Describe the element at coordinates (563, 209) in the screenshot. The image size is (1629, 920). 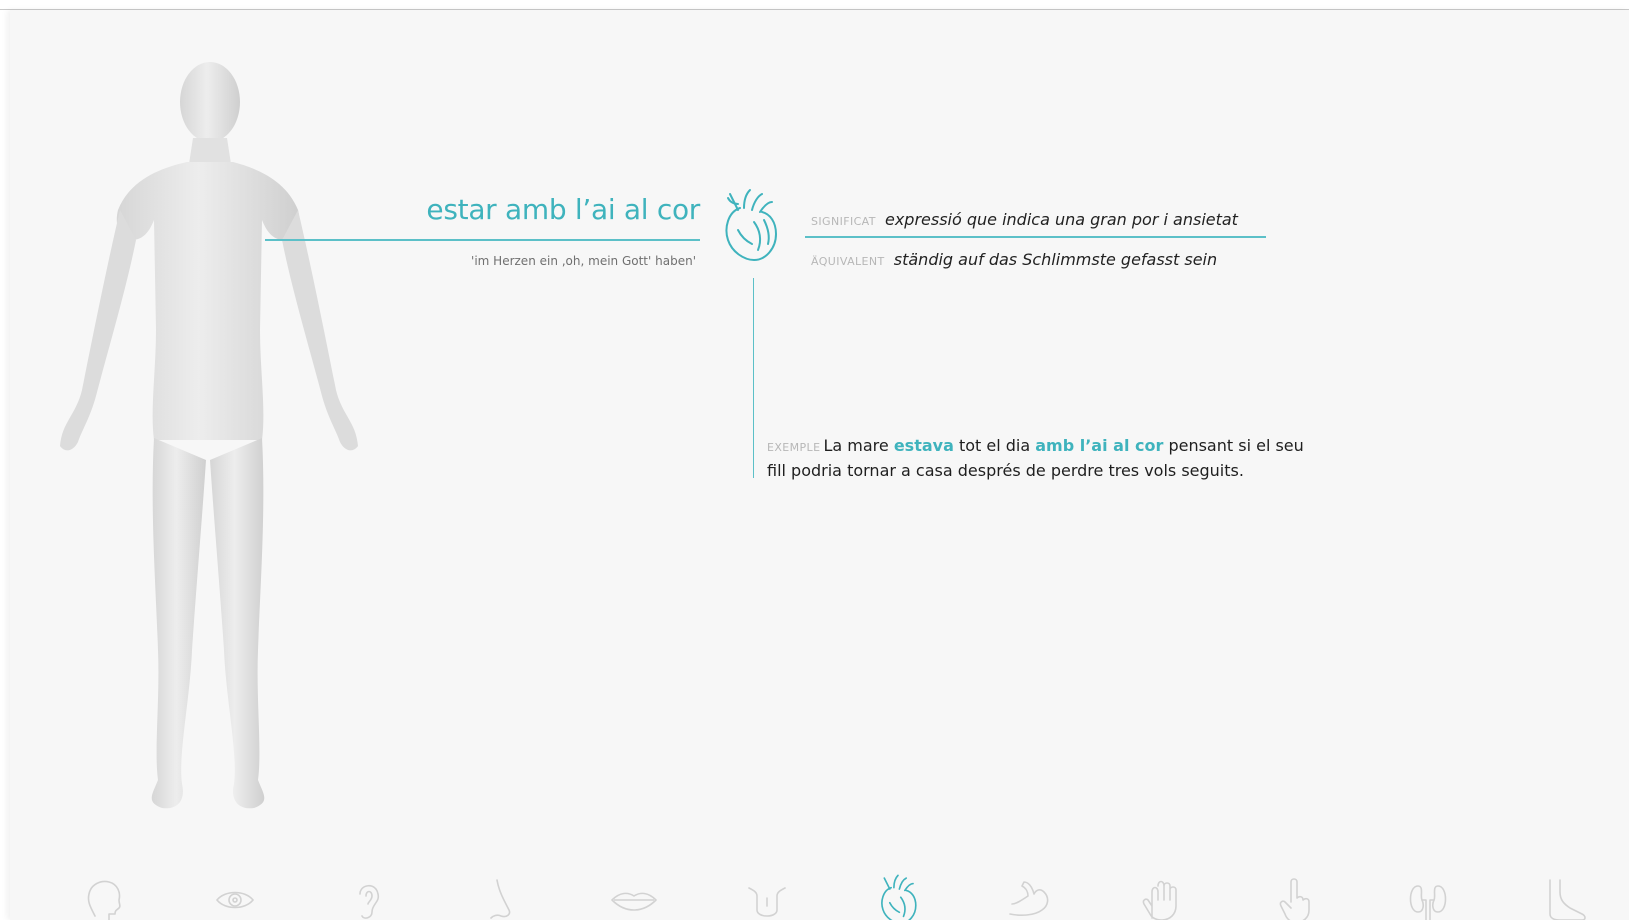
I see `idiom-title: estar amb l’ai al cor` at that location.